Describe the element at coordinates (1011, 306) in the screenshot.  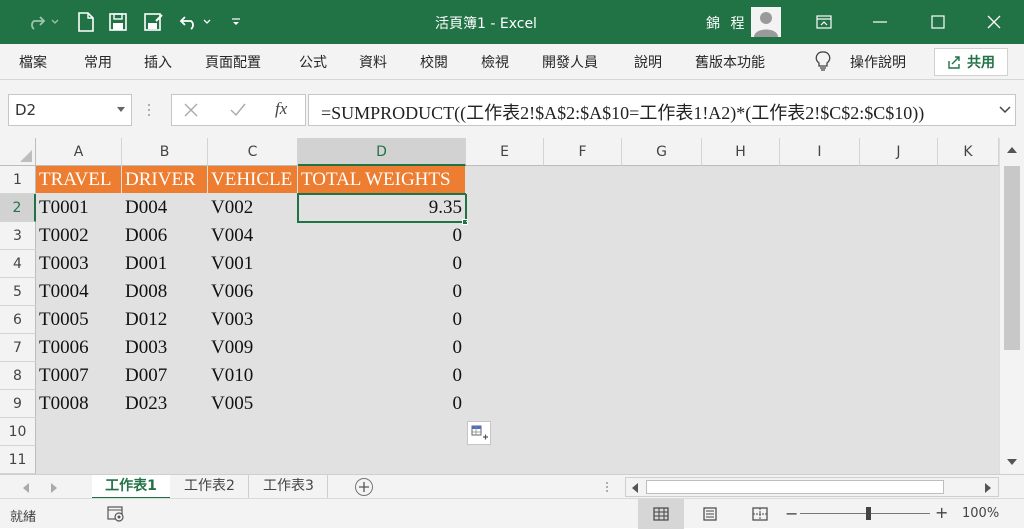
I see `vertical-scrollbar` at that location.